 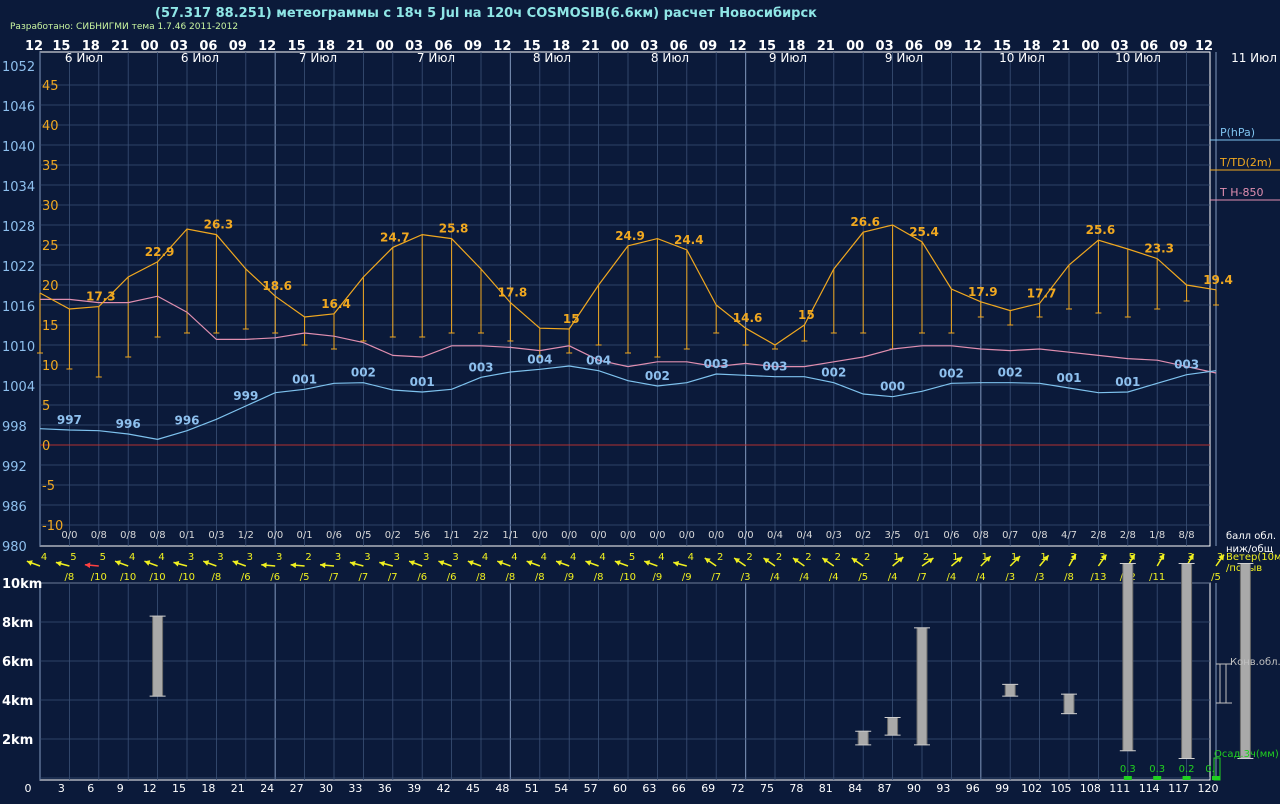 What do you see at coordinates (569, 577) in the screenshot?
I see `wind-gust: /9` at bounding box center [569, 577].